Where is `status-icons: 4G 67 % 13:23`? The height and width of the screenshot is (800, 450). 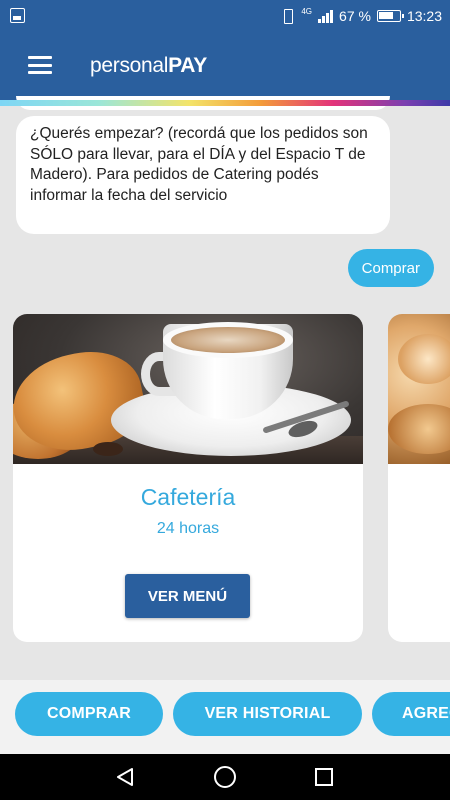
status-icons: 4G 67 % 13:23 is located at coordinates (361, 16).